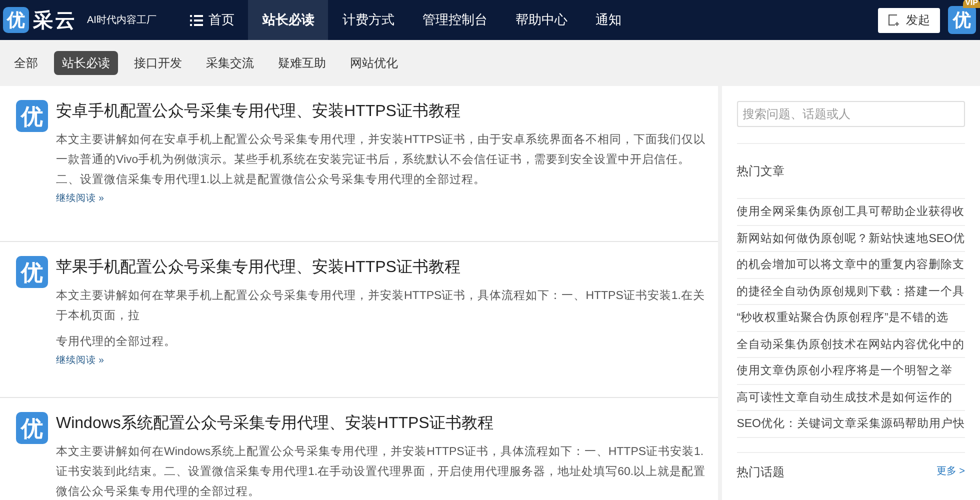 This screenshot has width=980, height=500. What do you see at coordinates (850, 212) in the screenshot?
I see `hot-article-link: 使用全网采集伪原创工具可帮助企业获得收` at bounding box center [850, 212].